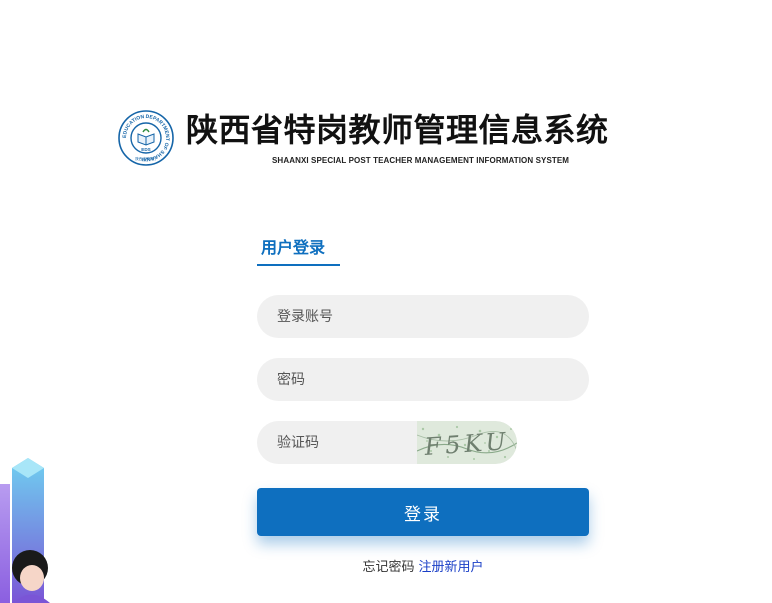  Describe the element at coordinates (397, 130) in the screenshot. I see `site-title: 陕西省特岗教师管理信息系统` at that location.